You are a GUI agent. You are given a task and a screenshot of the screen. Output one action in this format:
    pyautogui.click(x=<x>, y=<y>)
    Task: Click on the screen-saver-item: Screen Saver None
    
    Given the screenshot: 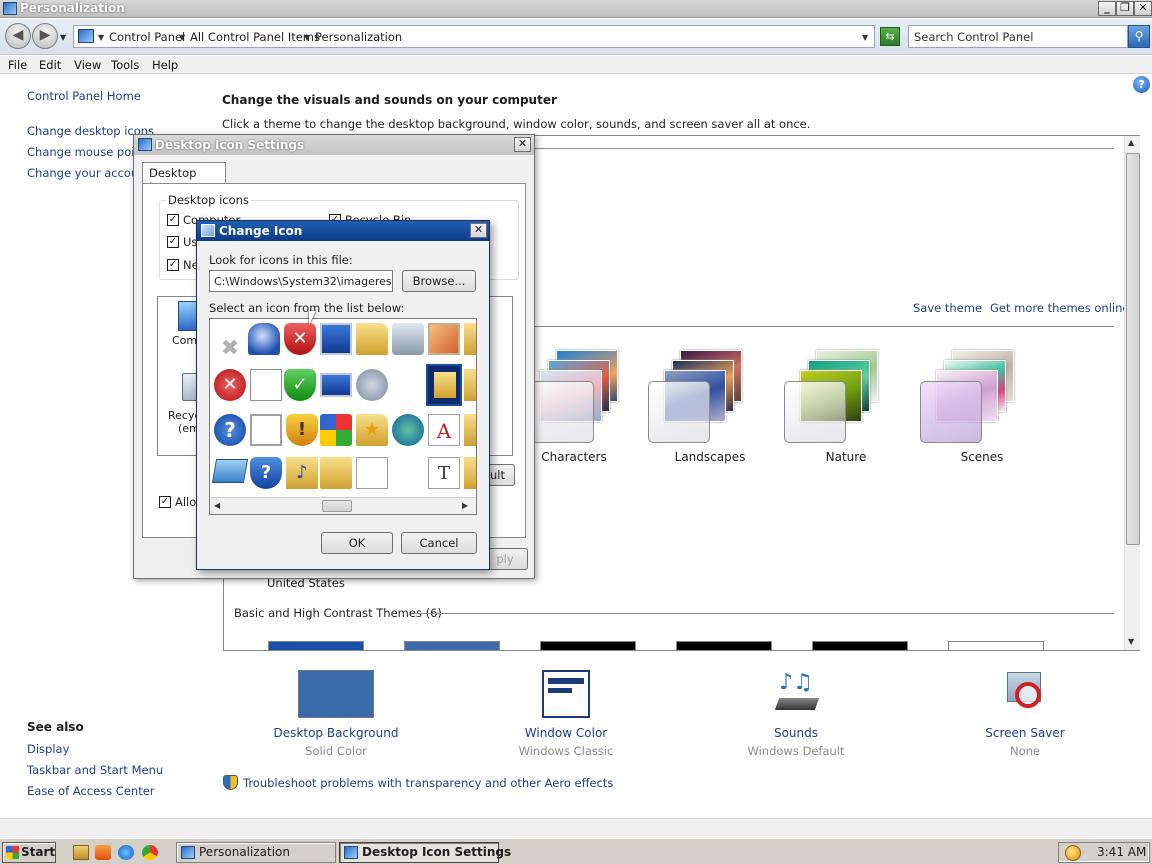 What is the action you would take?
    pyautogui.click(x=1025, y=714)
    